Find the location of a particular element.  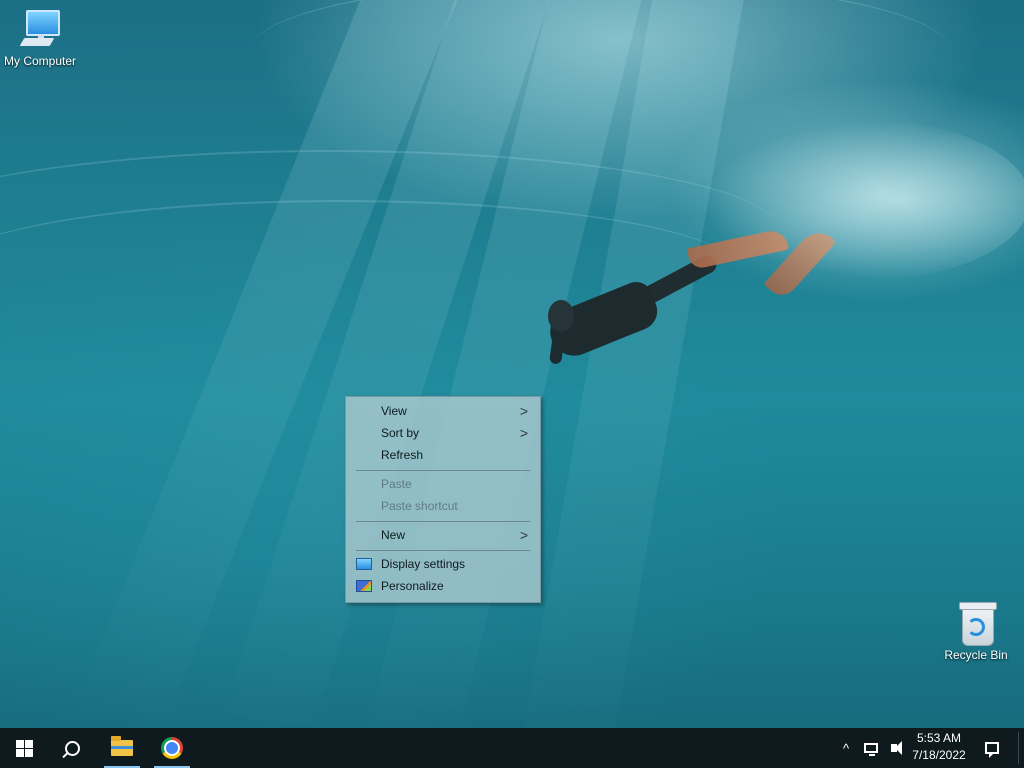

clock-time: 5:53 AM is located at coordinates (939, 738).